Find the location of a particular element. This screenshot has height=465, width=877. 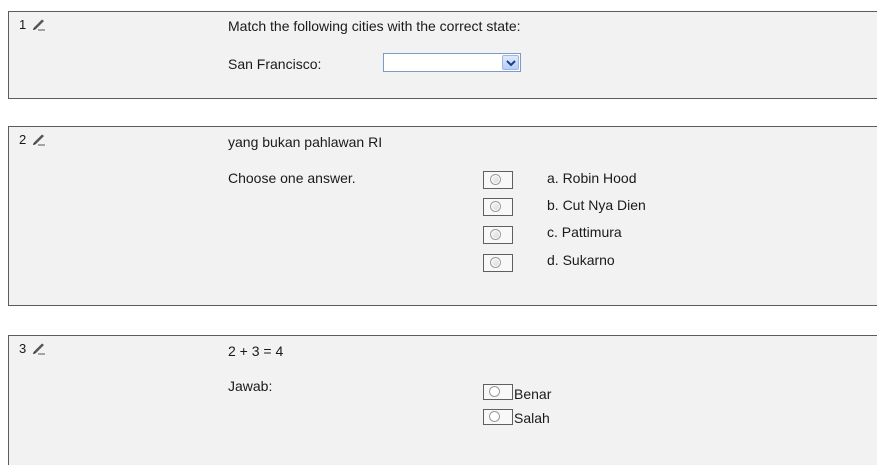

option-label-salah: Salah is located at coordinates (532, 418).